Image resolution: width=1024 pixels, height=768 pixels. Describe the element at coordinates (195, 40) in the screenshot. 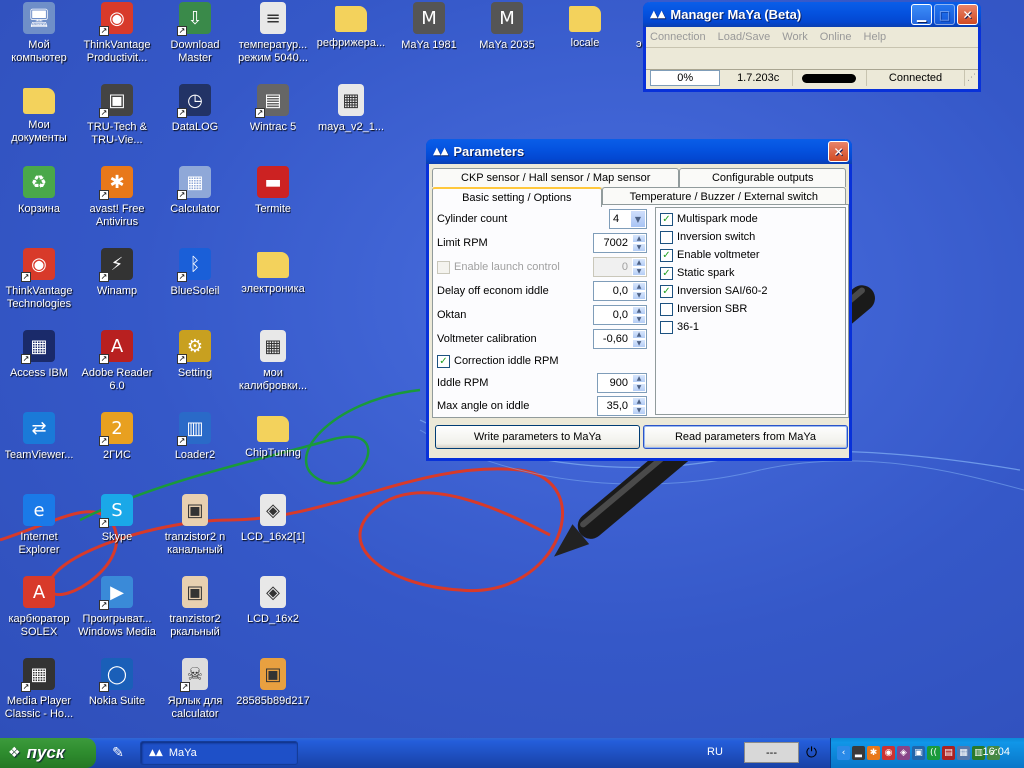

I see `desktop-icon: ⇩ ↗ Download Master` at that location.